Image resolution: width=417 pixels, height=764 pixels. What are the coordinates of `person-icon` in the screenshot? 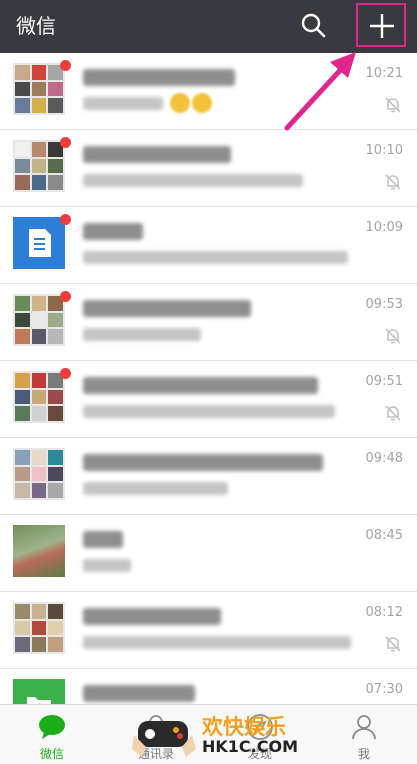 It's located at (364, 727).